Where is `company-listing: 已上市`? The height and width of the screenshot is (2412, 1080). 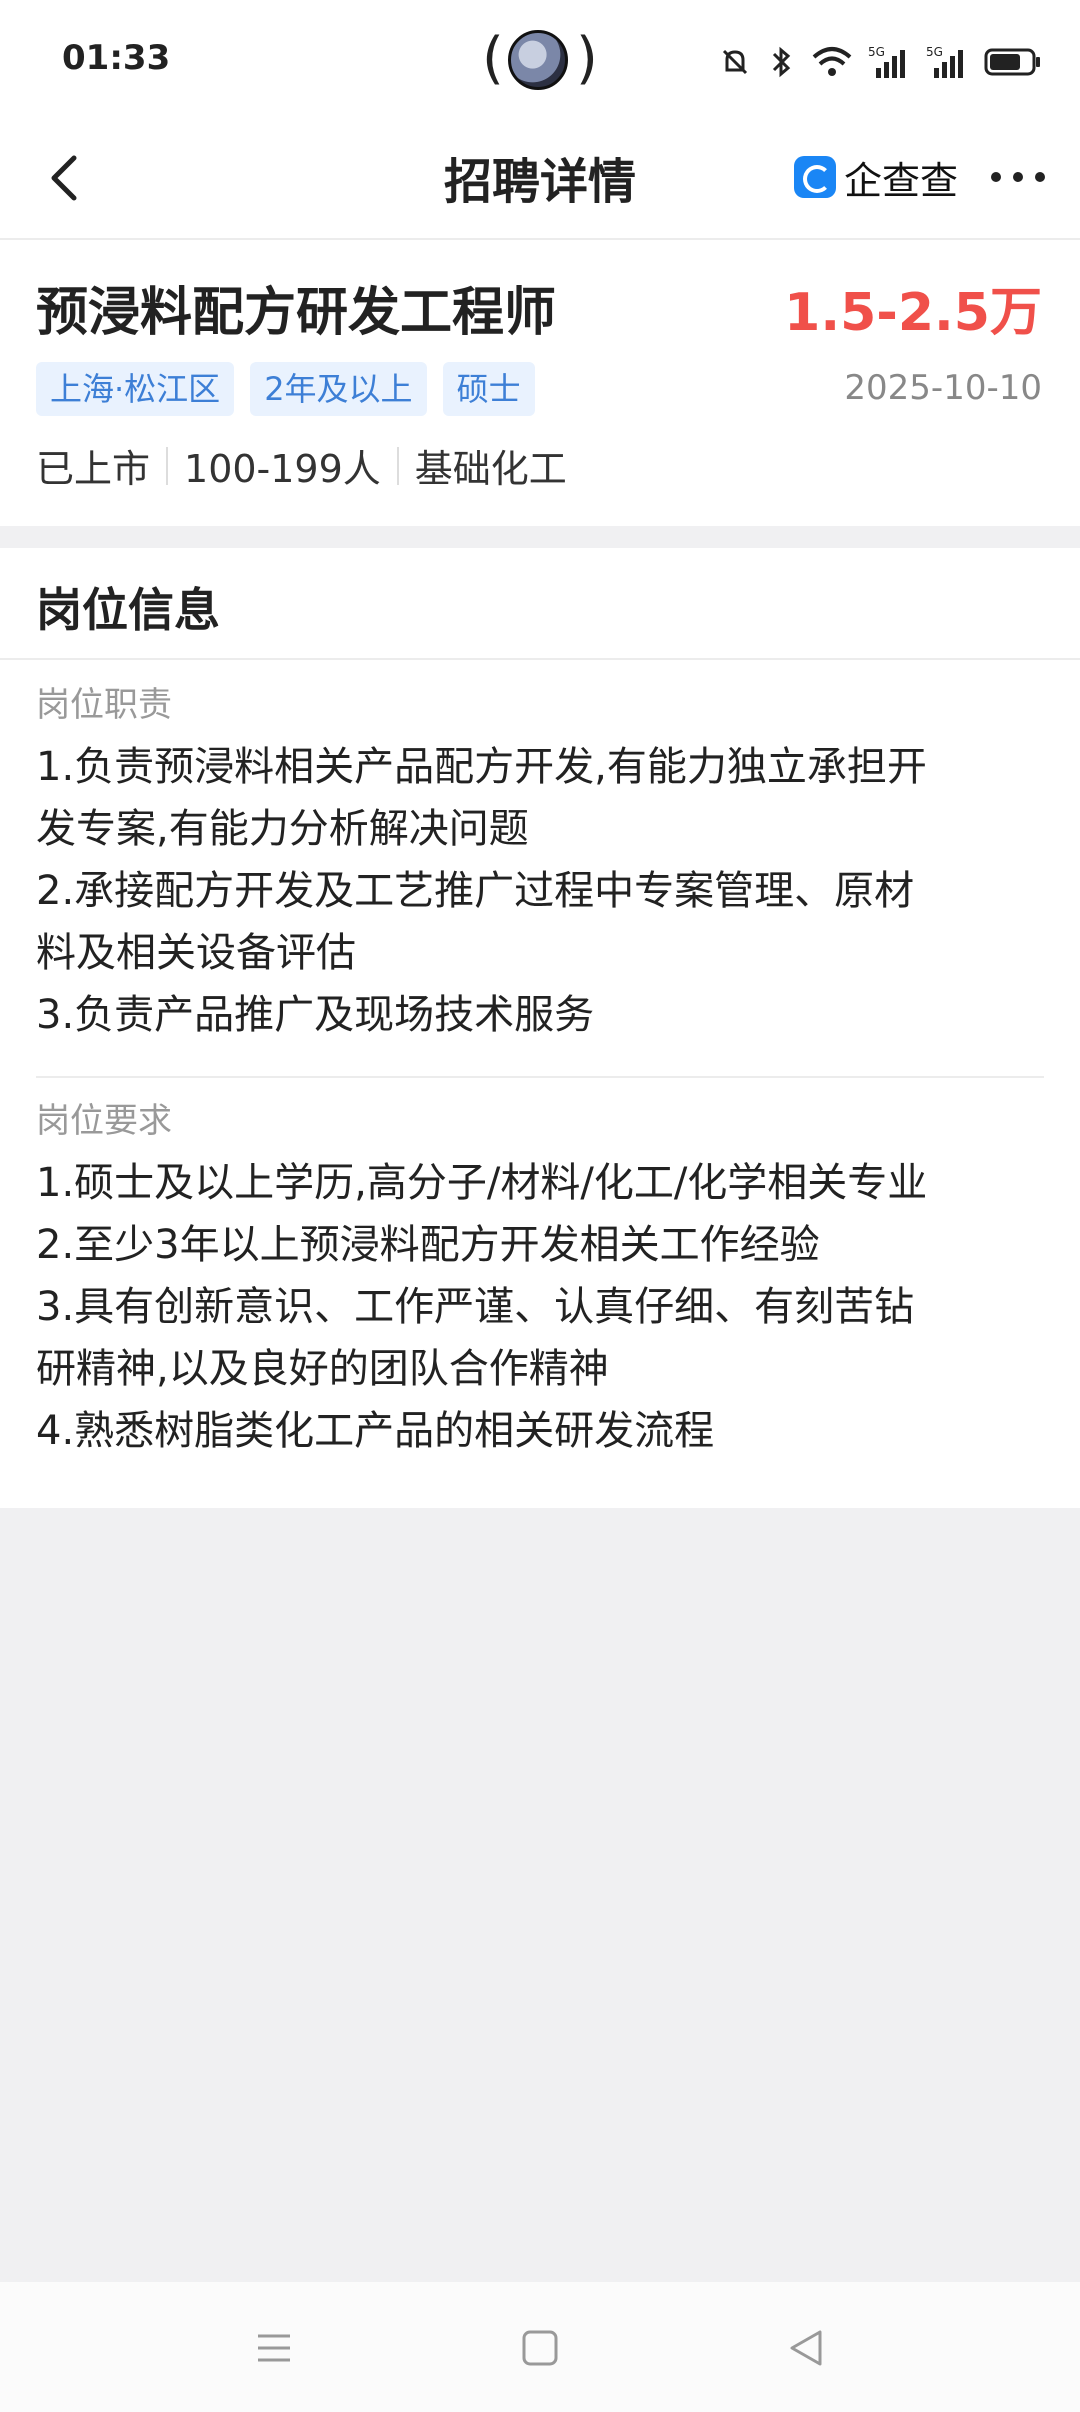
company-listing: 已上市 is located at coordinates (93, 469).